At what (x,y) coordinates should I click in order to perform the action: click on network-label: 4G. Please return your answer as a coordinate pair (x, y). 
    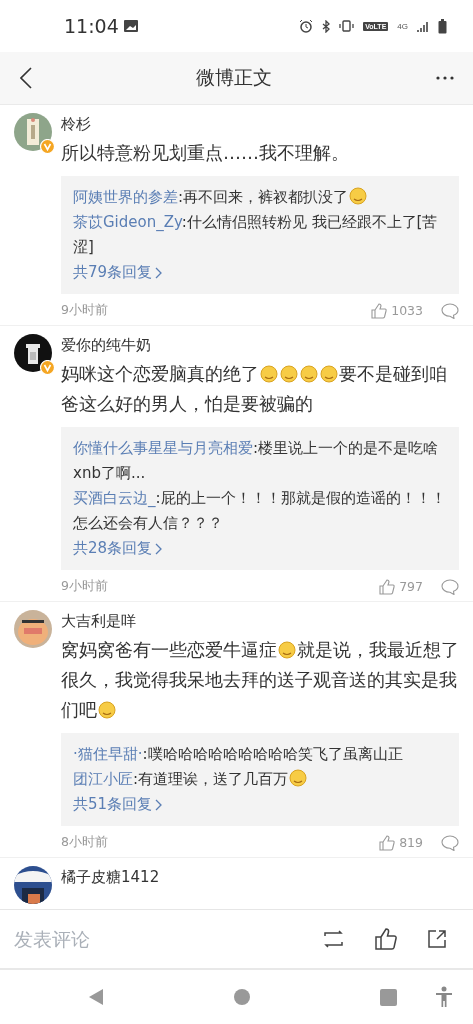
    Looking at the image, I should click on (402, 26).